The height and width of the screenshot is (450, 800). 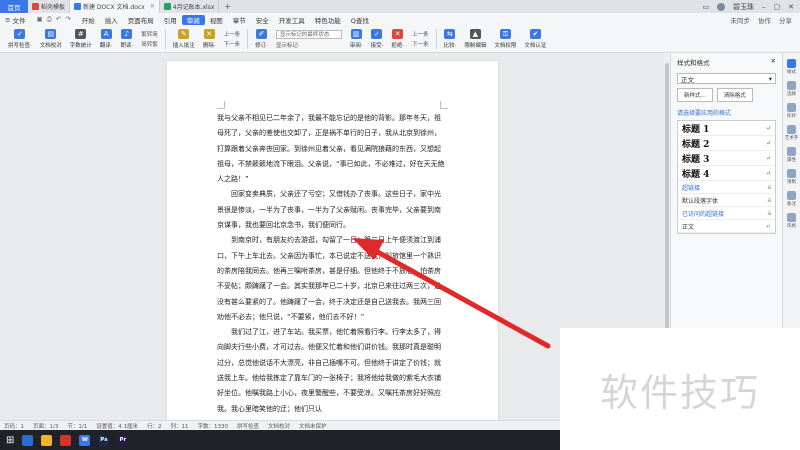 I want to click on style-heading-2: 标题 2 ↵, so click(x=726, y=143).